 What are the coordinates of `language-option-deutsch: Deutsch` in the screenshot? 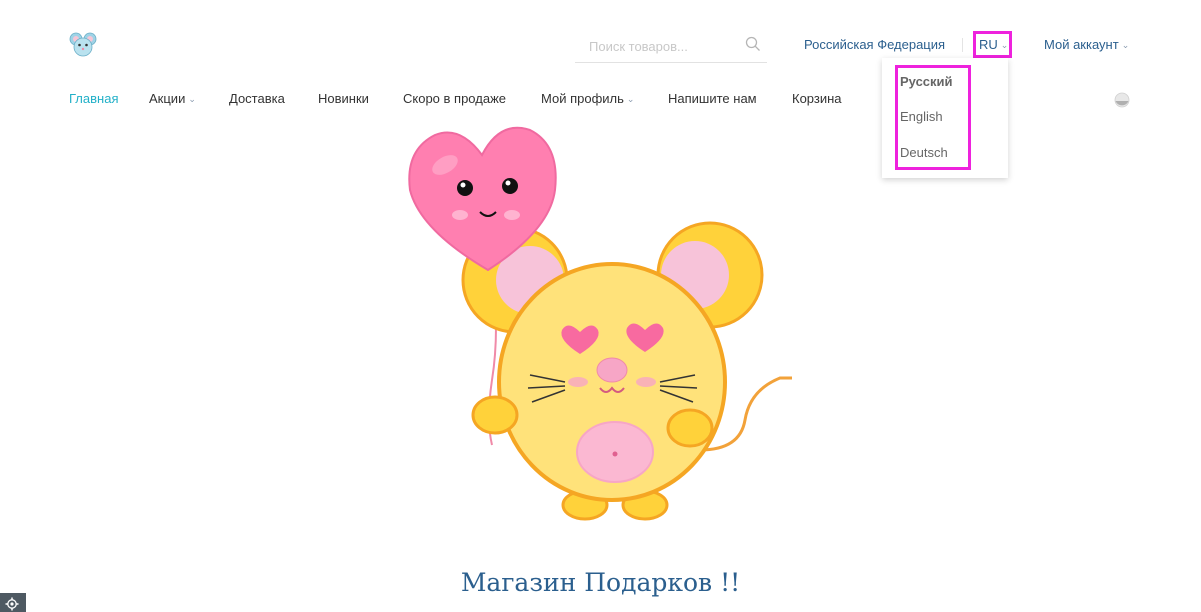 It's located at (924, 152).